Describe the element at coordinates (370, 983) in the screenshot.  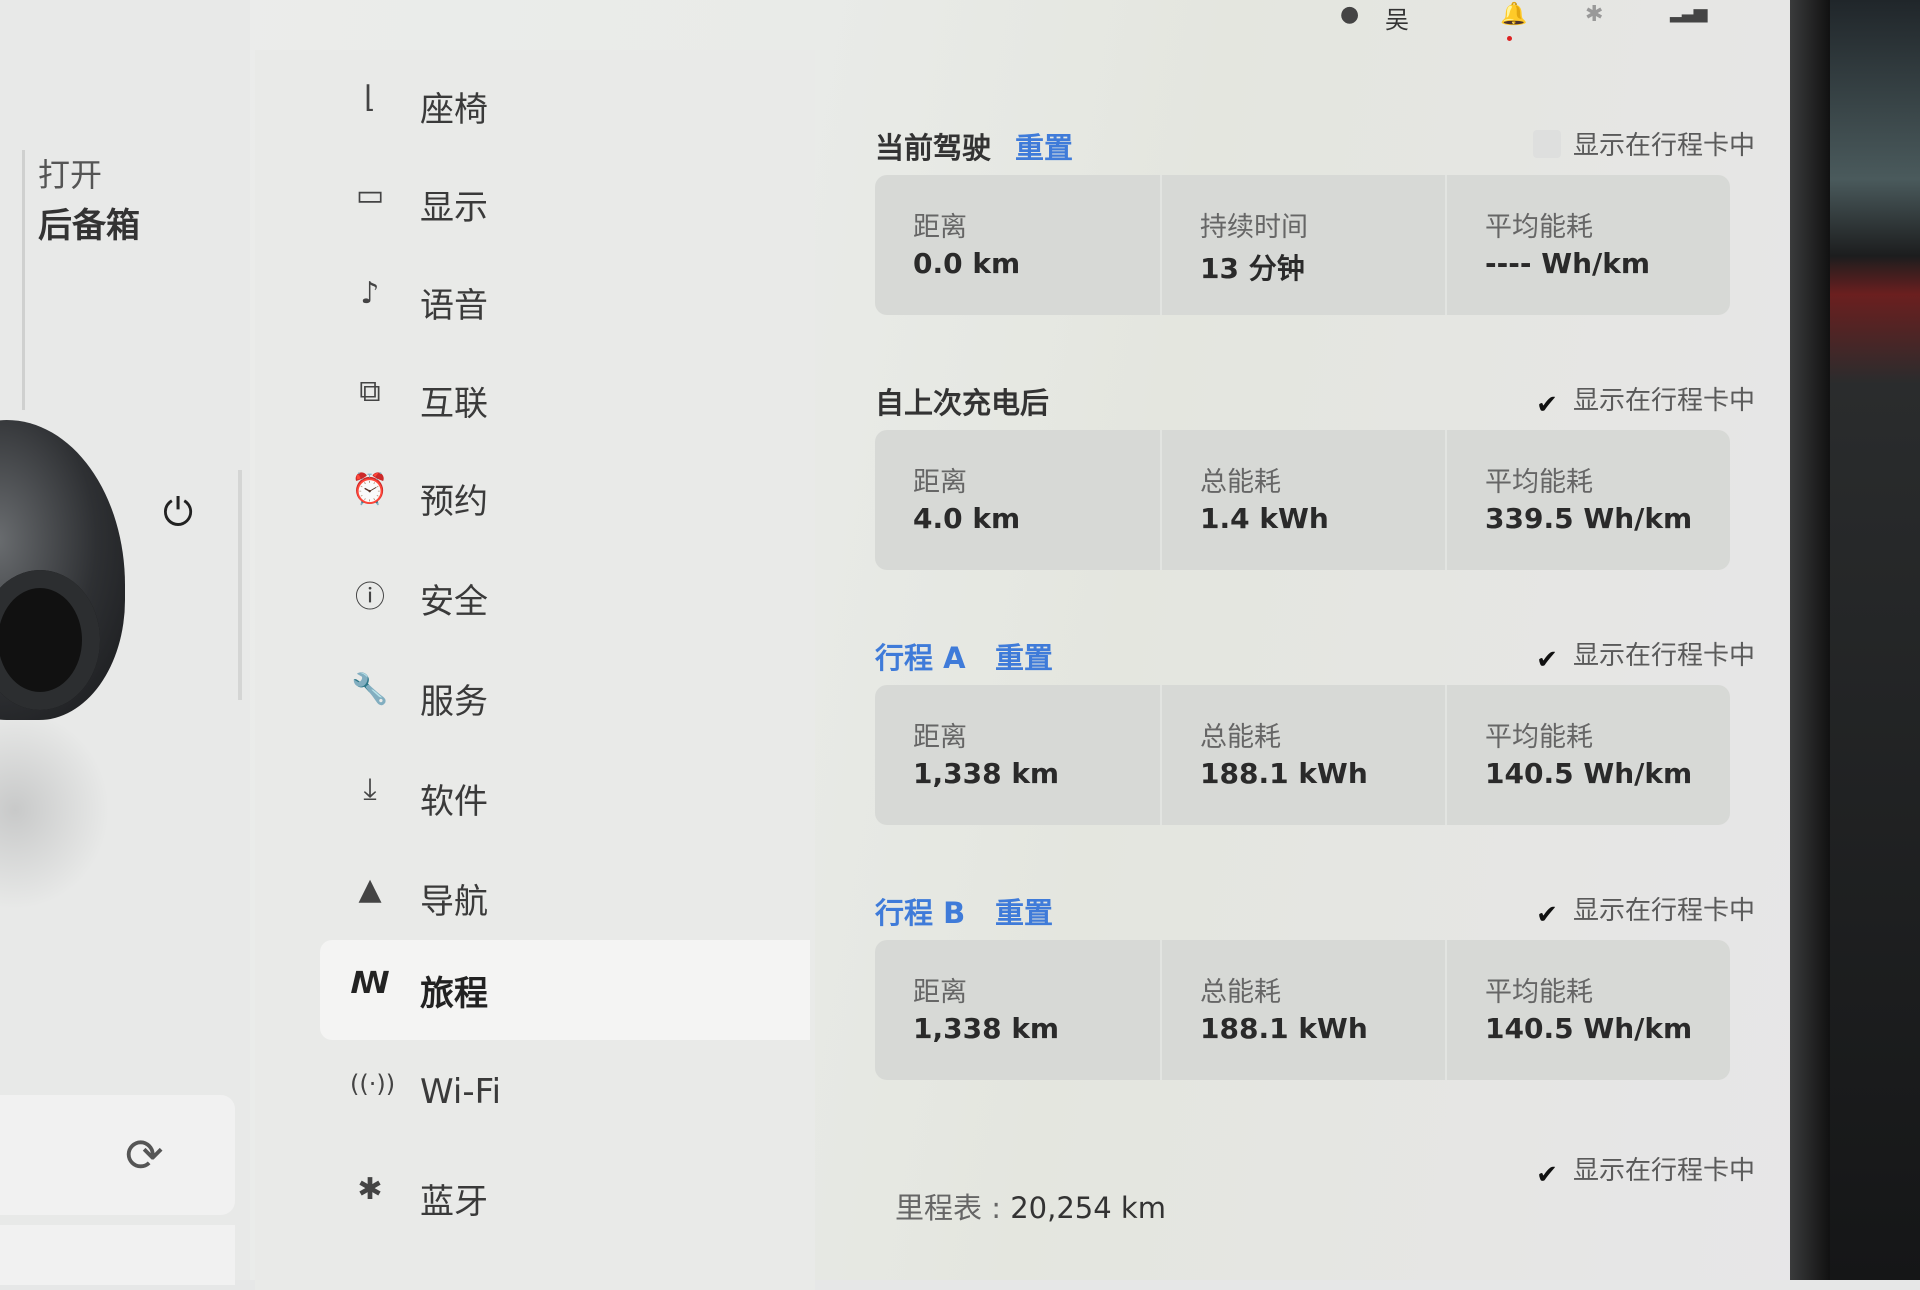
I see `trips-icon: ꟿ` at that location.